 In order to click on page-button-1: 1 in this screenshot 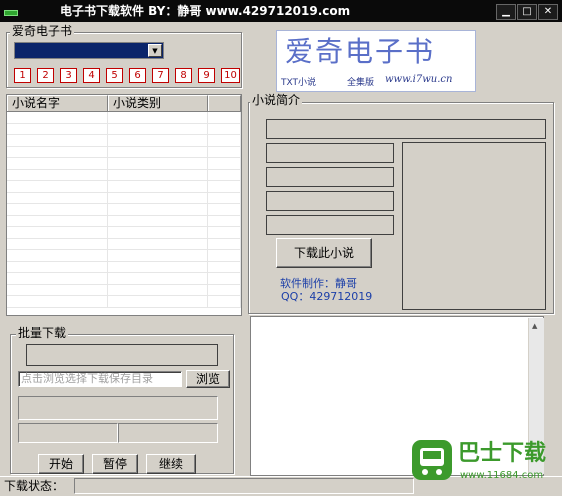, I will do `click(22, 75)`.